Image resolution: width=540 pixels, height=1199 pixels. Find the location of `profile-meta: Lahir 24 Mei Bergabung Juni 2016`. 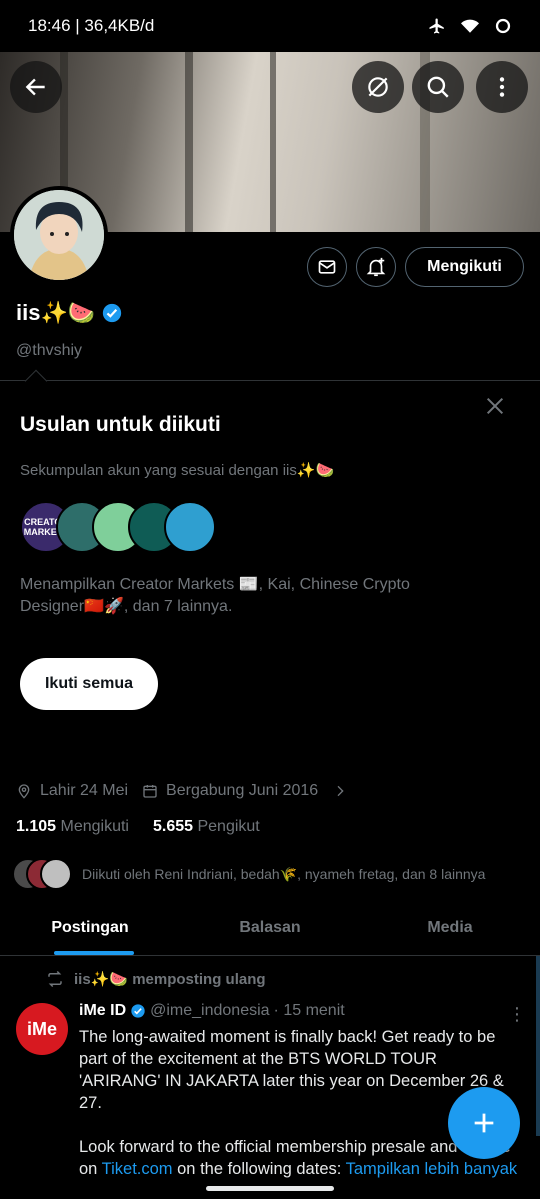

profile-meta: Lahir 24 Mei Bergabung Juni 2016 is located at coordinates (182, 791).